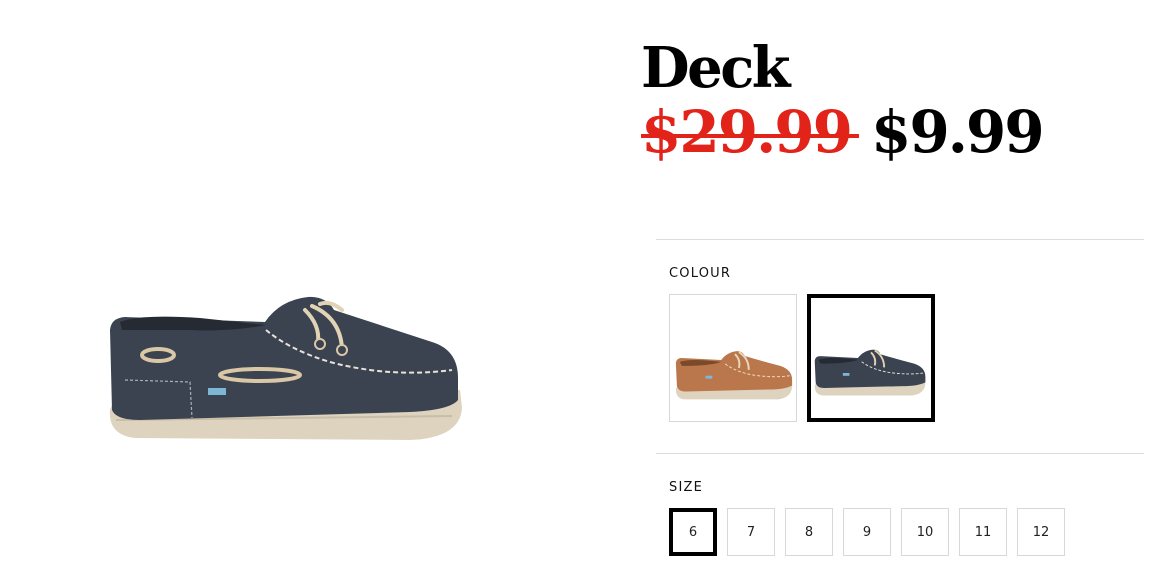  I want to click on size-option-11: 11, so click(983, 532).